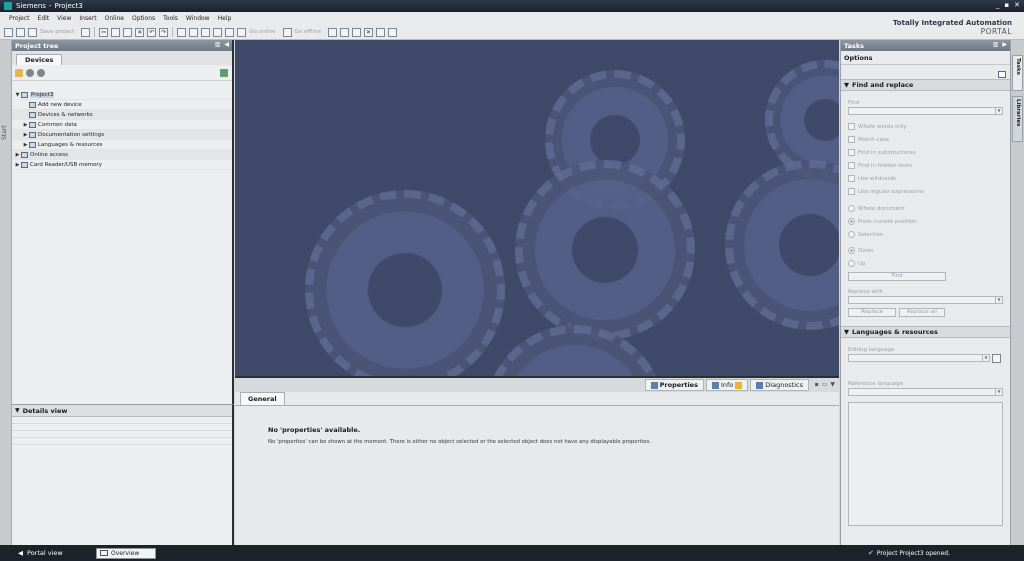 The image size is (1024, 561). I want to click on close-icon: ✕, so click(1017, 5).